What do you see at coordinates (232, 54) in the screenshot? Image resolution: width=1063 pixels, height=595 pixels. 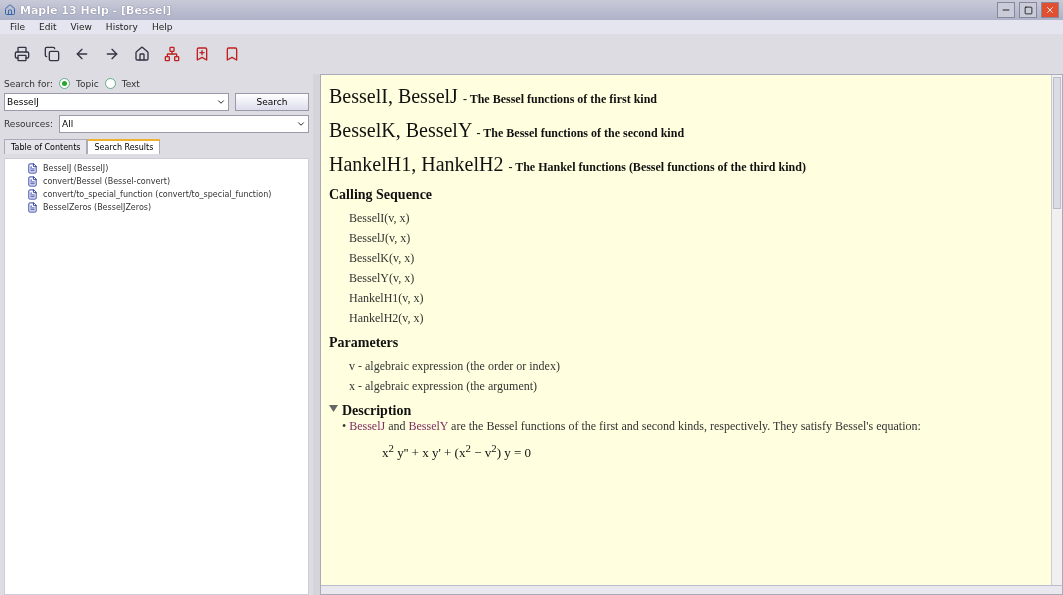 I see `bookmark-icon` at bounding box center [232, 54].